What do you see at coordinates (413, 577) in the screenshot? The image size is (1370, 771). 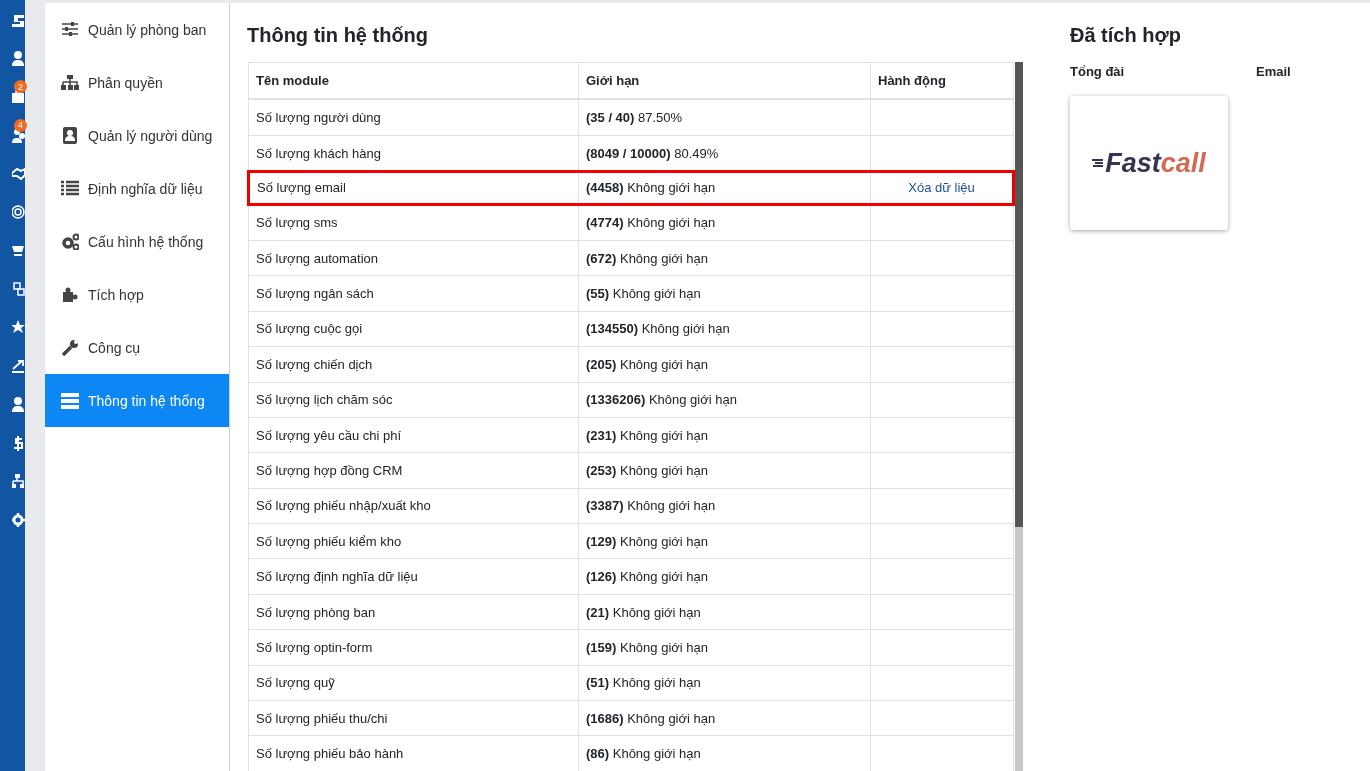 I see `table-cell: Số lượng định nghĩa dữ liệu` at bounding box center [413, 577].